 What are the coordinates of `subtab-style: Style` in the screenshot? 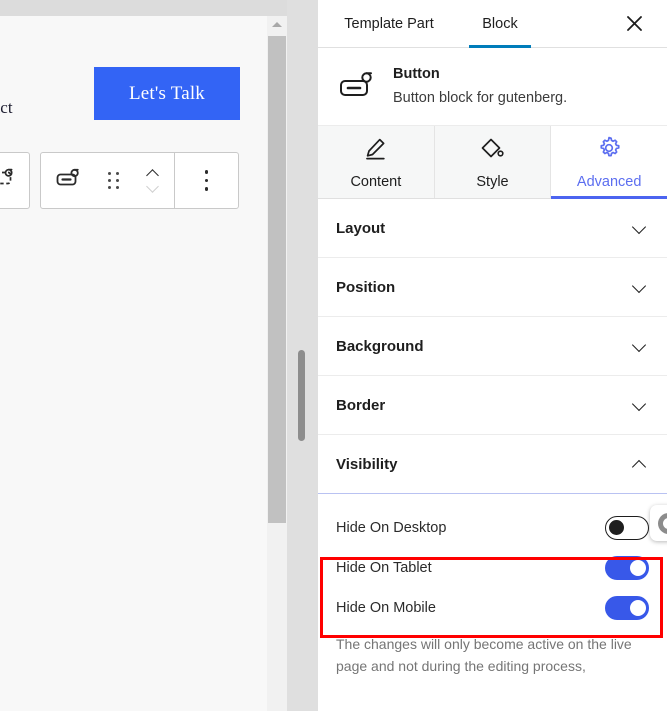 It's located at (493, 162).